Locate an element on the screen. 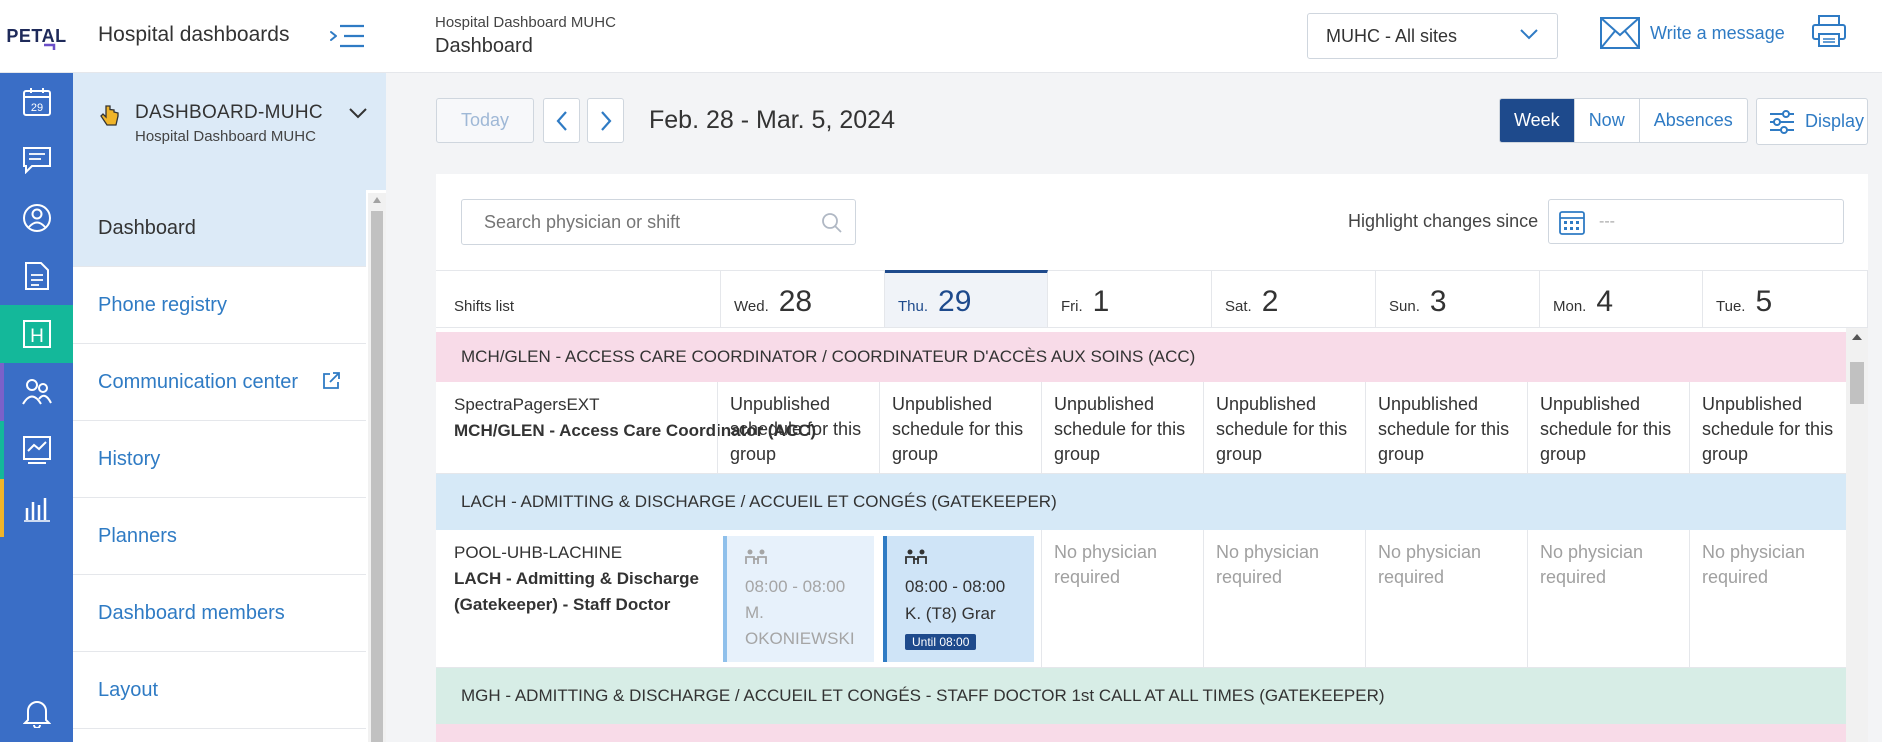 The width and height of the screenshot is (1882, 742). document-icon is located at coordinates (36, 276).